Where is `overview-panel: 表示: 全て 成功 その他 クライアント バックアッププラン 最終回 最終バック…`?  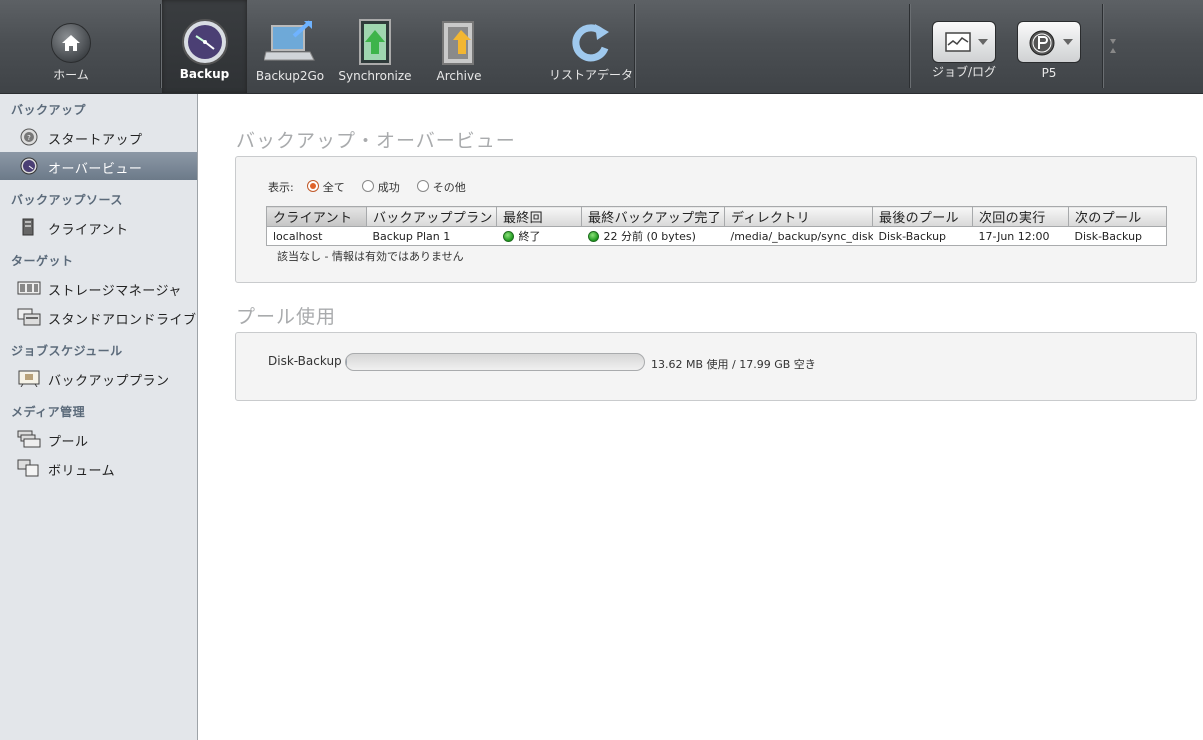
overview-panel: 表示: 全て 成功 その他 クライアント バックアッププラン 最終回 最終バック… is located at coordinates (716, 219).